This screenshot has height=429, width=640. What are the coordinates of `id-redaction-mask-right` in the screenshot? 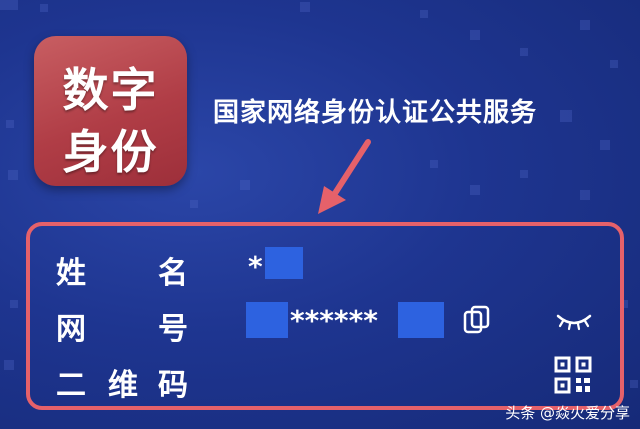 It's located at (421, 320).